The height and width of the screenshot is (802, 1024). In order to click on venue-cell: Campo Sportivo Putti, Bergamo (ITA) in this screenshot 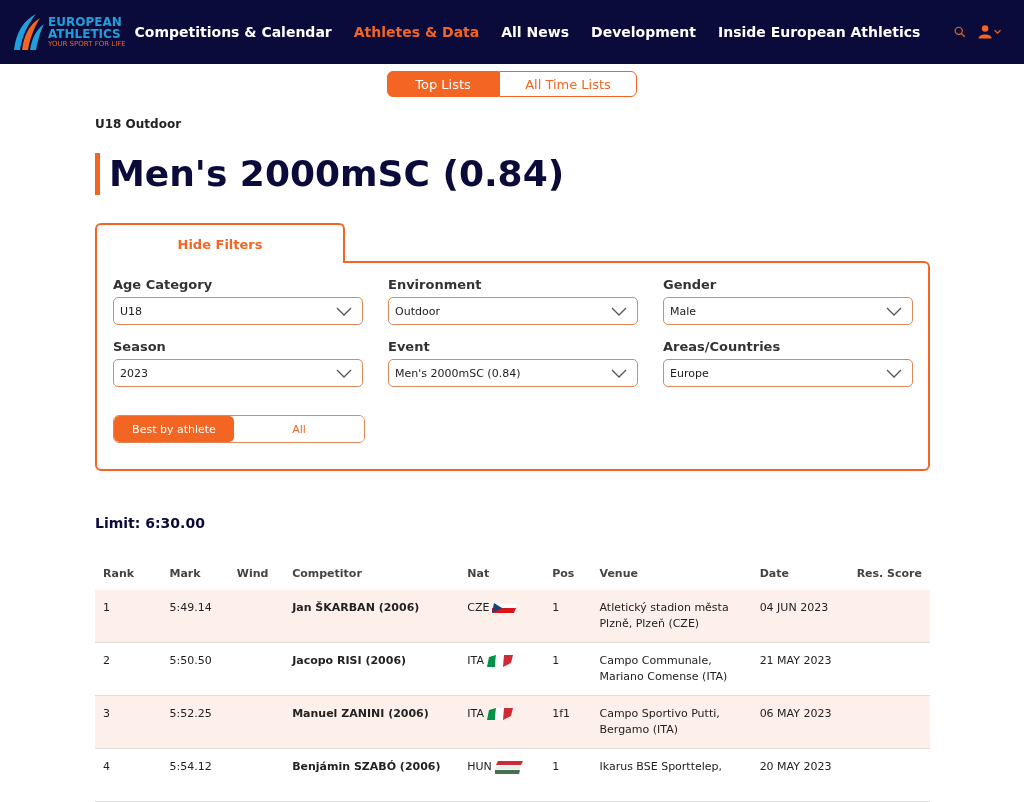, I will do `click(671, 722)`.